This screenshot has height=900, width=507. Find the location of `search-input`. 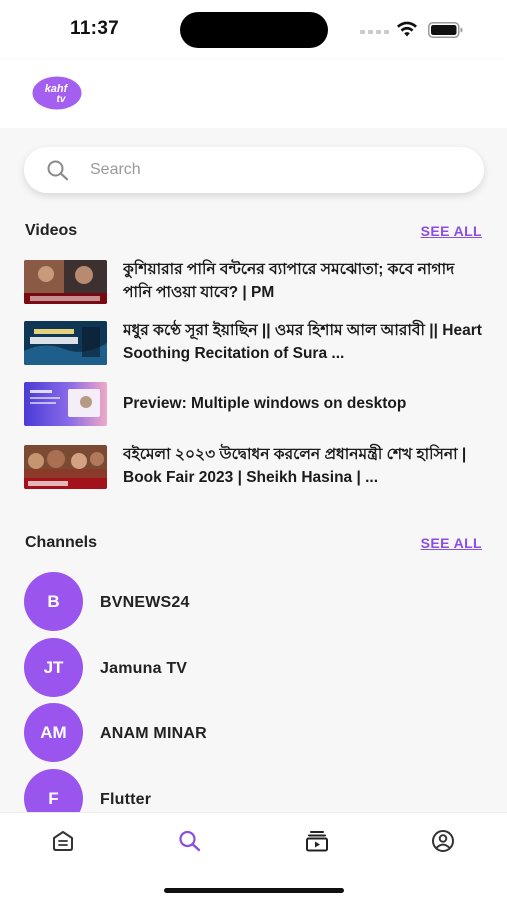

search-input is located at coordinates (275, 170).